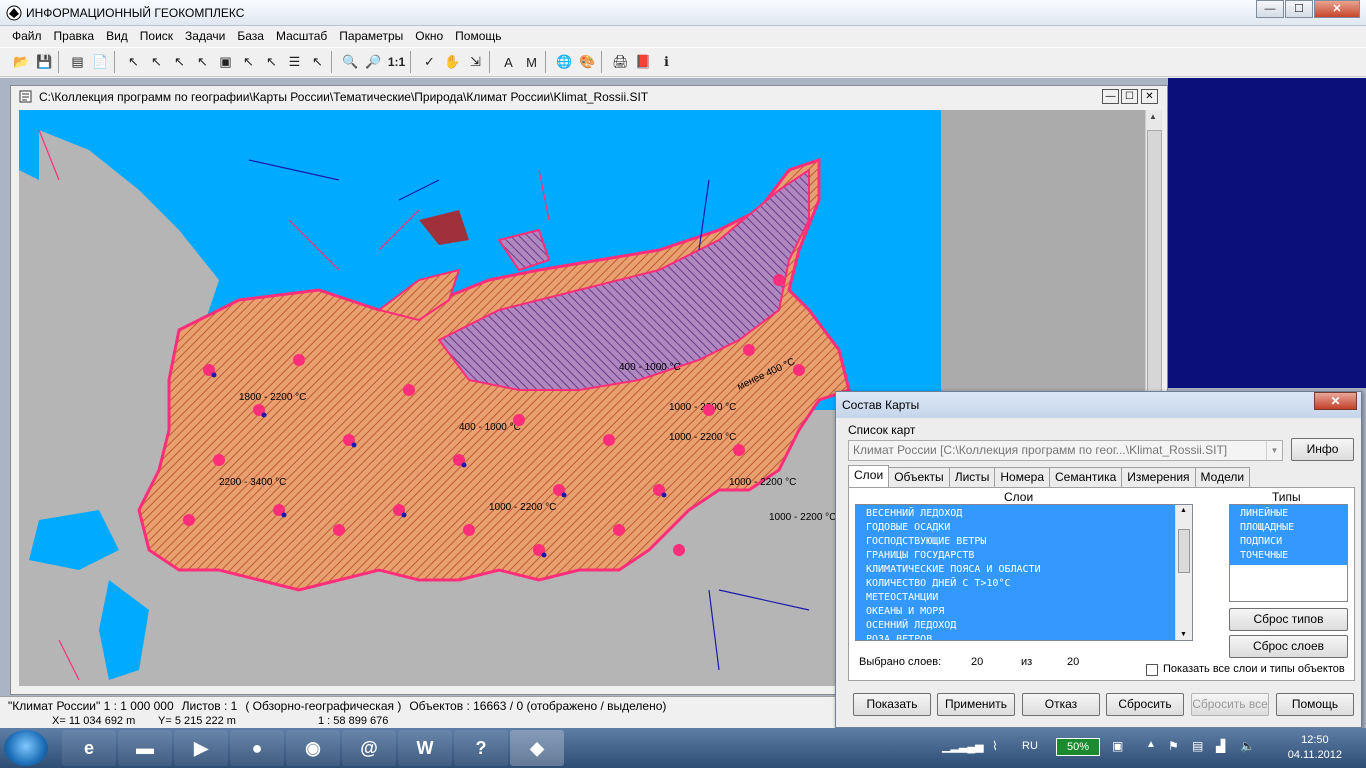 The width and height of the screenshot is (1366, 768). What do you see at coordinates (1078, 747) in the screenshot?
I see `battery-indicator: 50%` at bounding box center [1078, 747].